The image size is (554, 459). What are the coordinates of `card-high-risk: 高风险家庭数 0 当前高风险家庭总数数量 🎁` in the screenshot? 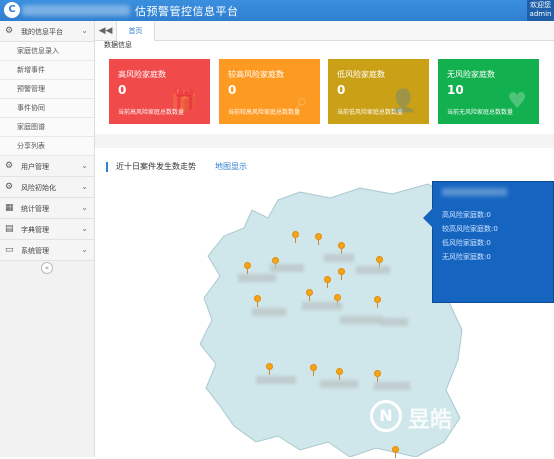 It's located at (159, 91).